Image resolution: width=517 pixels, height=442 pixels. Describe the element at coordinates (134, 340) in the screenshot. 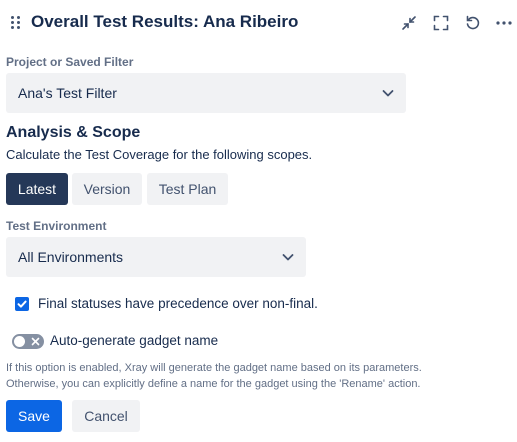

I see `auto-name-label: Auto-generate gadget name` at that location.